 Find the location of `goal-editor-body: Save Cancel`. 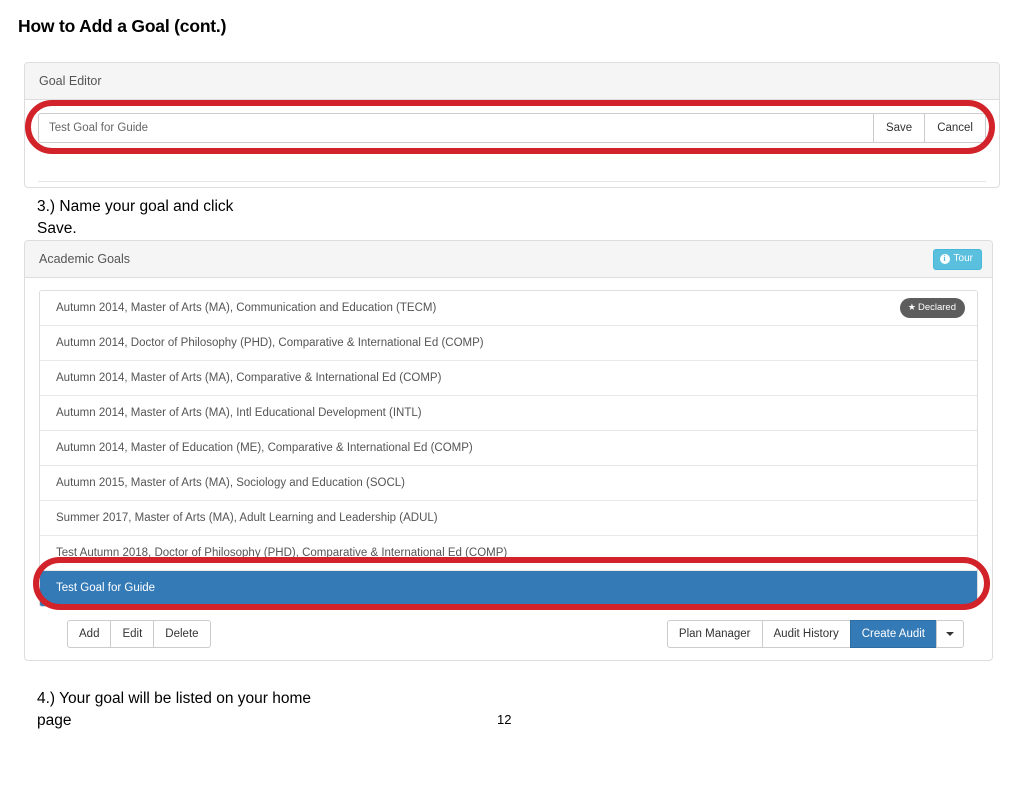

goal-editor-body: Save Cancel is located at coordinates (512, 121).